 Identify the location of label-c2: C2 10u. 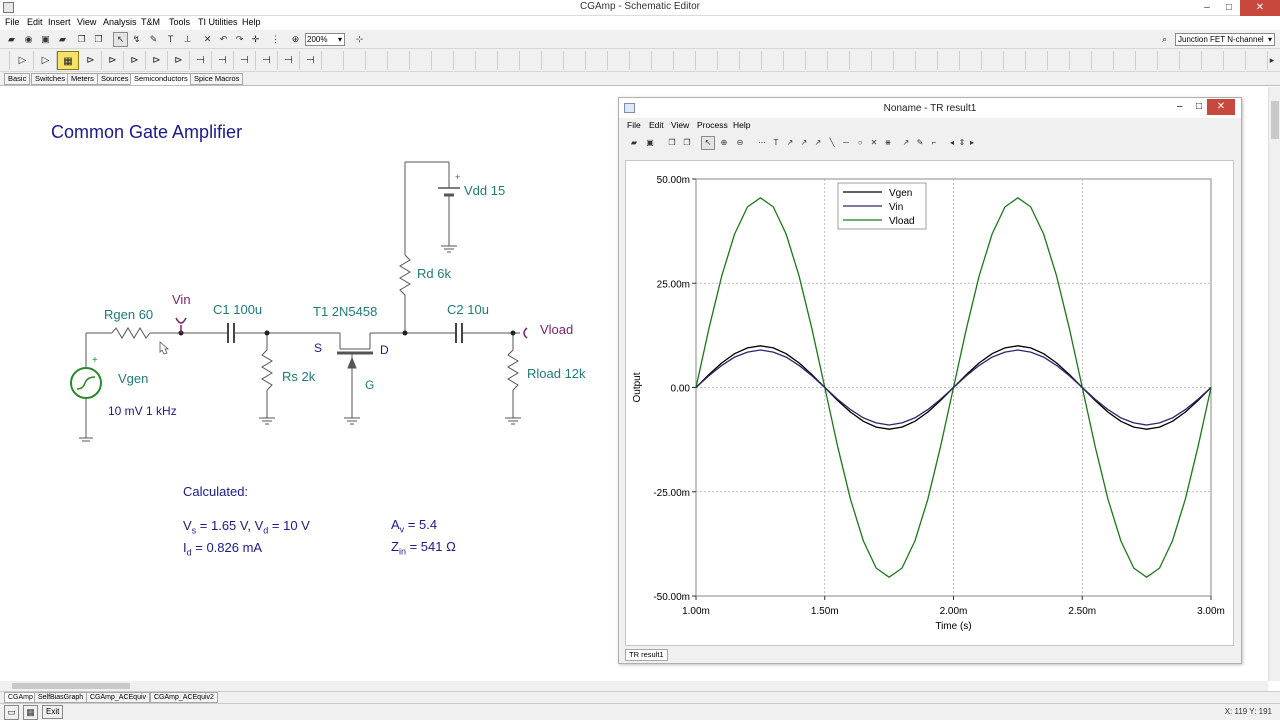
(468, 309).